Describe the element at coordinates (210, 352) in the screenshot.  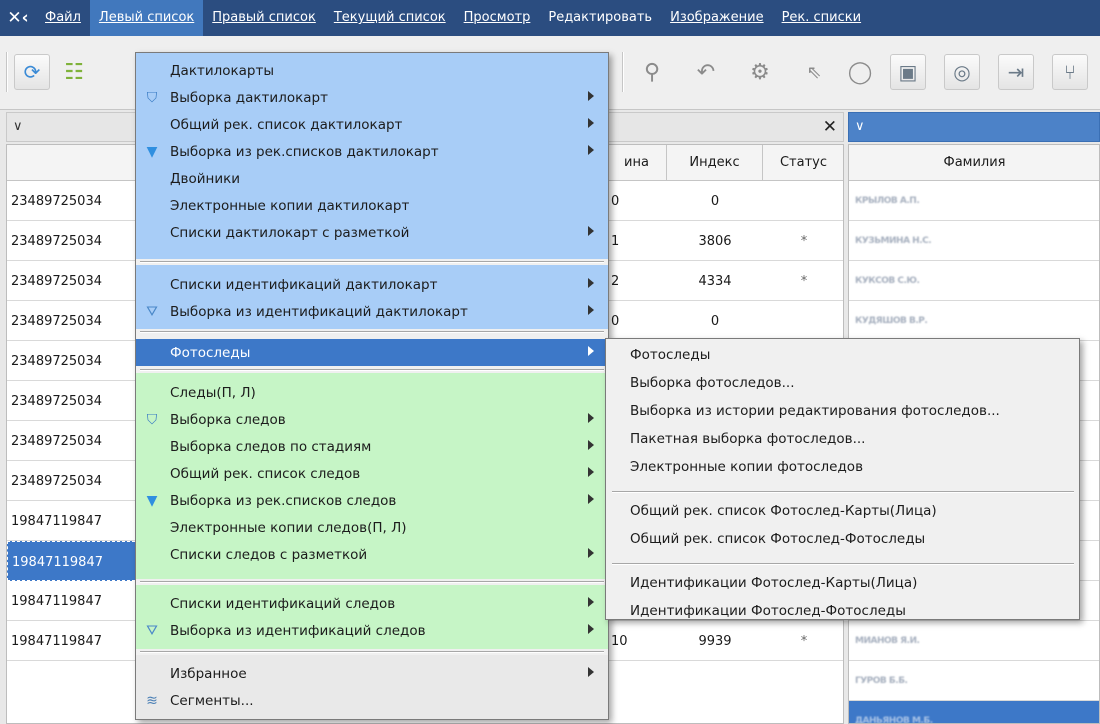
I see `menu-item-label: Фотоследы` at that location.